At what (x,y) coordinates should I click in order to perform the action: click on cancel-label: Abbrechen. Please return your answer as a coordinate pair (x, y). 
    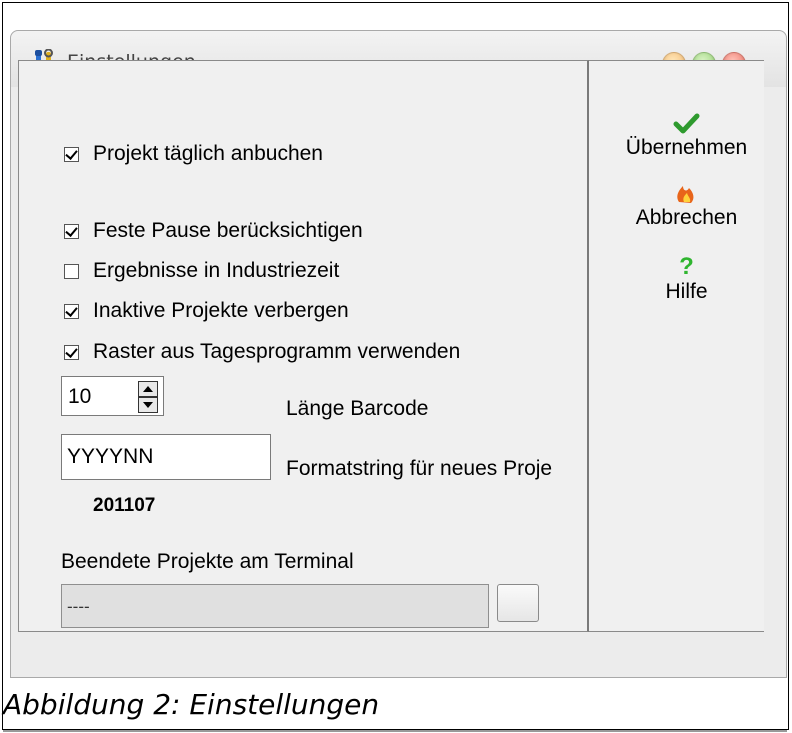
    Looking at the image, I should click on (686, 217).